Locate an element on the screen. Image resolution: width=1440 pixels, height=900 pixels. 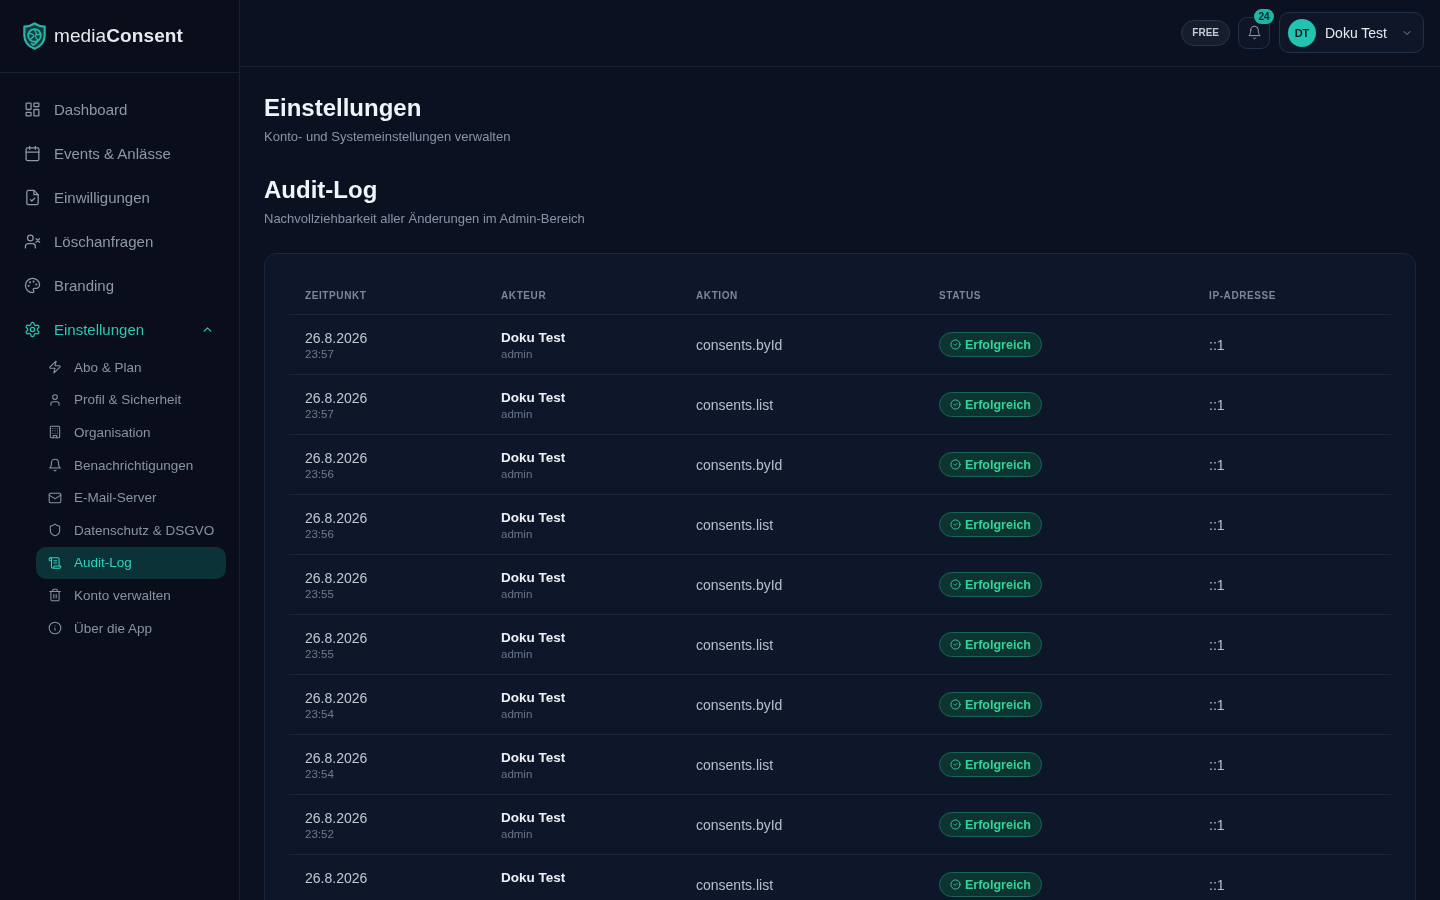
time-text: 23:52 is located at coordinates (319, 833).